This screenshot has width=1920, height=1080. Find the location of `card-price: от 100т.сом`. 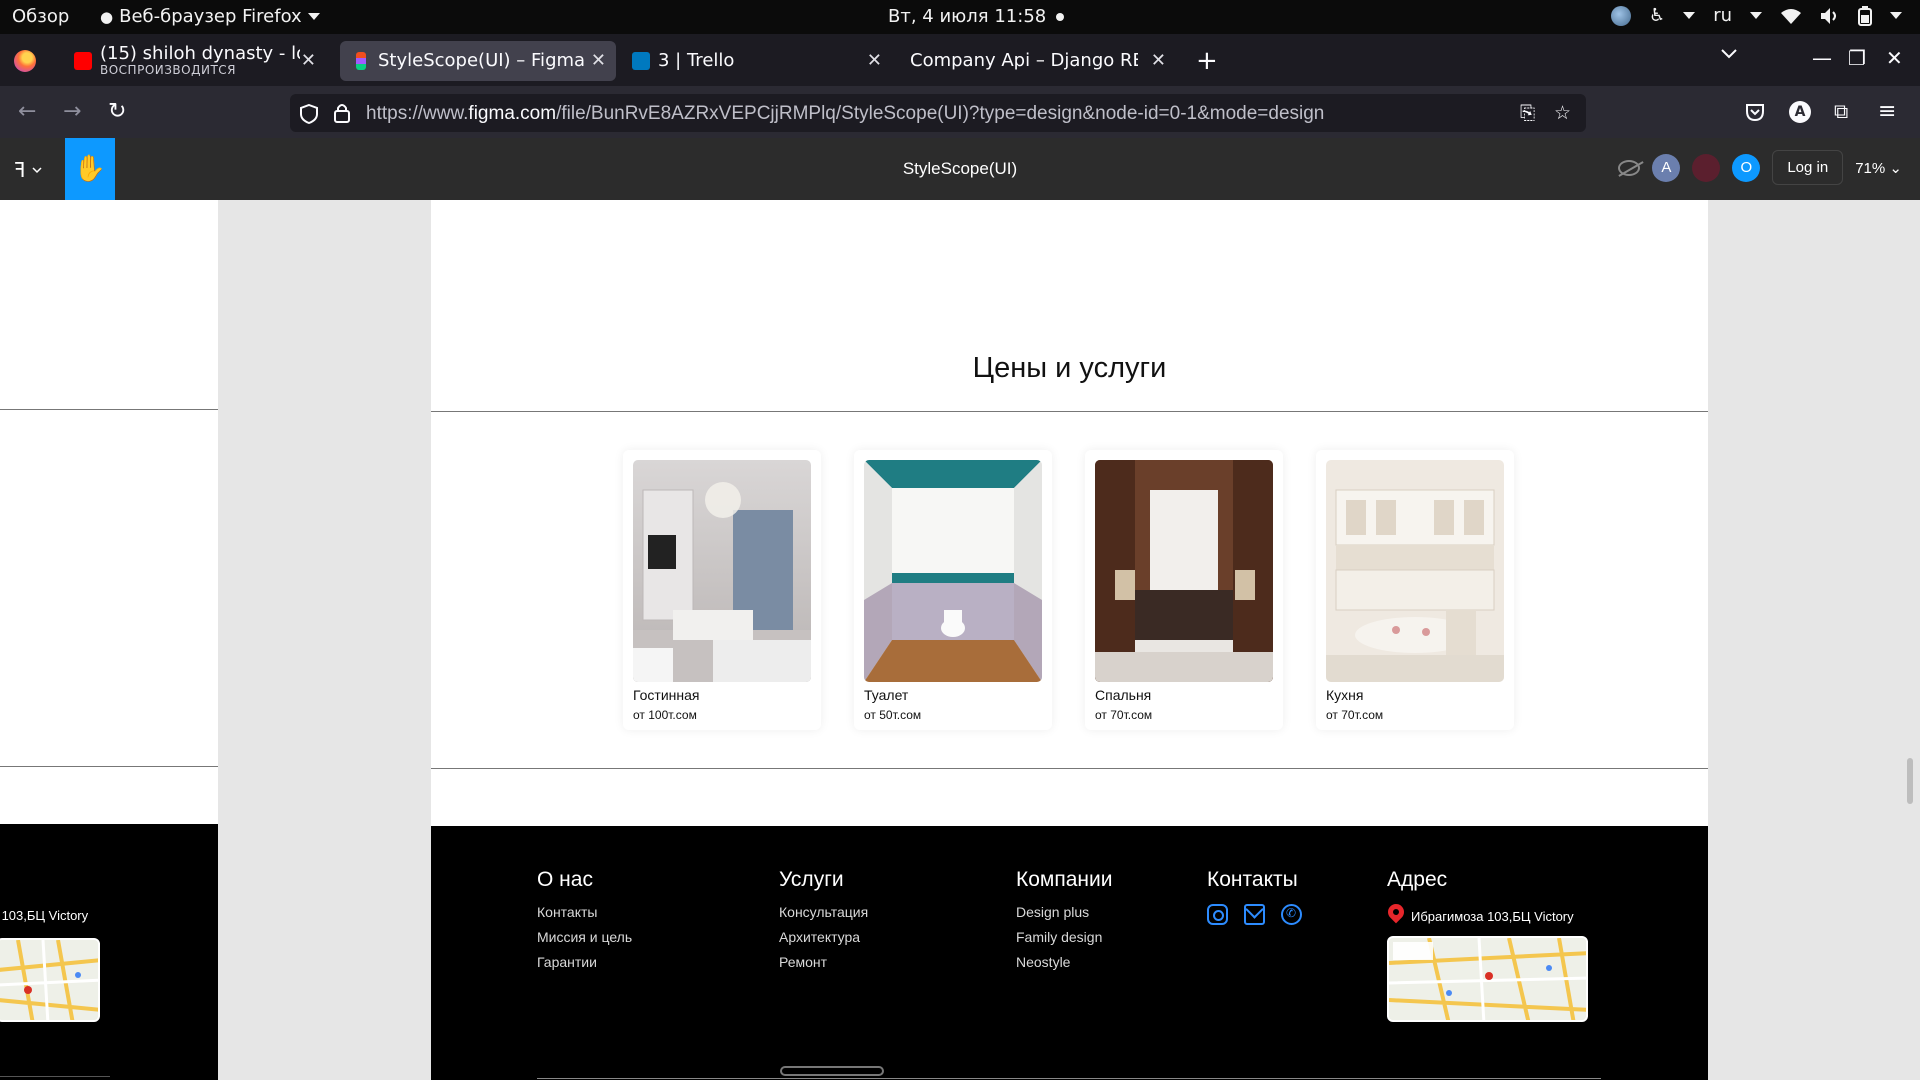

card-price: от 100т.сом is located at coordinates (665, 715).